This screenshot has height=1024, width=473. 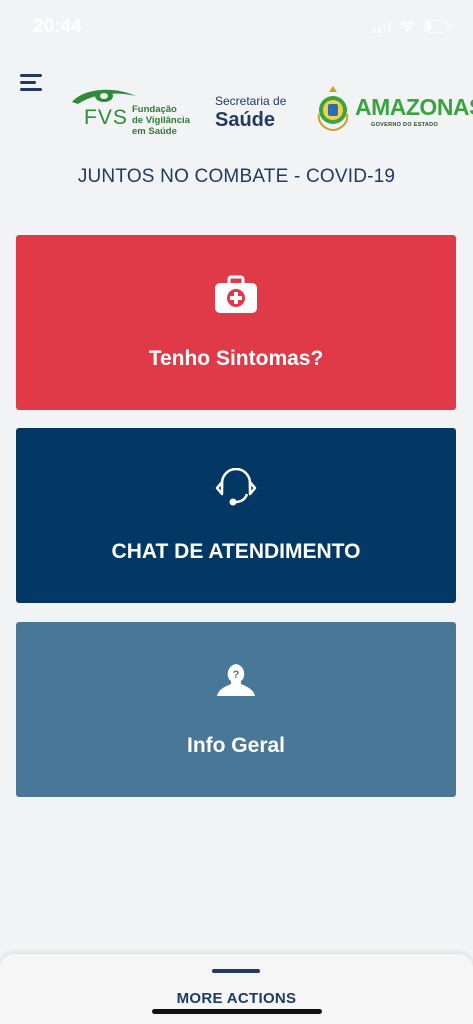 What do you see at coordinates (236, 28) in the screenshot?
I see `status-bar: 20:44` at bounding box center [236, 28].